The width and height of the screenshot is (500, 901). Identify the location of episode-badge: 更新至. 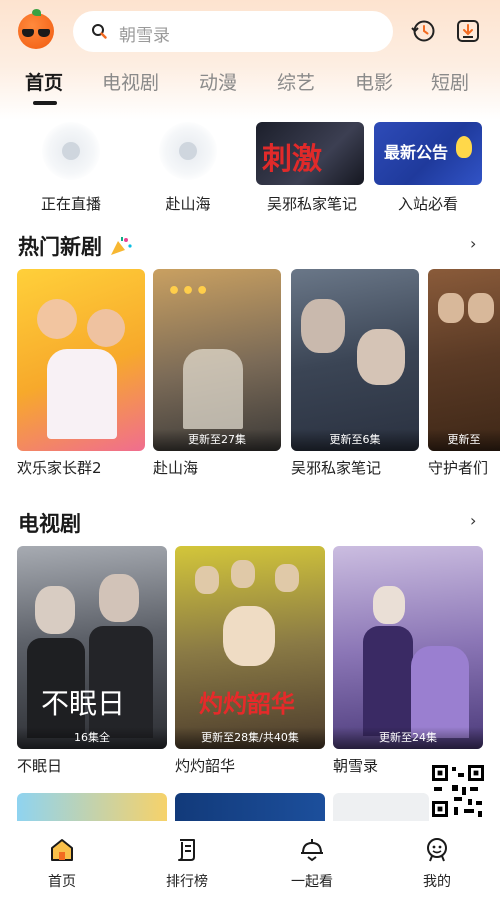
(464, 440).